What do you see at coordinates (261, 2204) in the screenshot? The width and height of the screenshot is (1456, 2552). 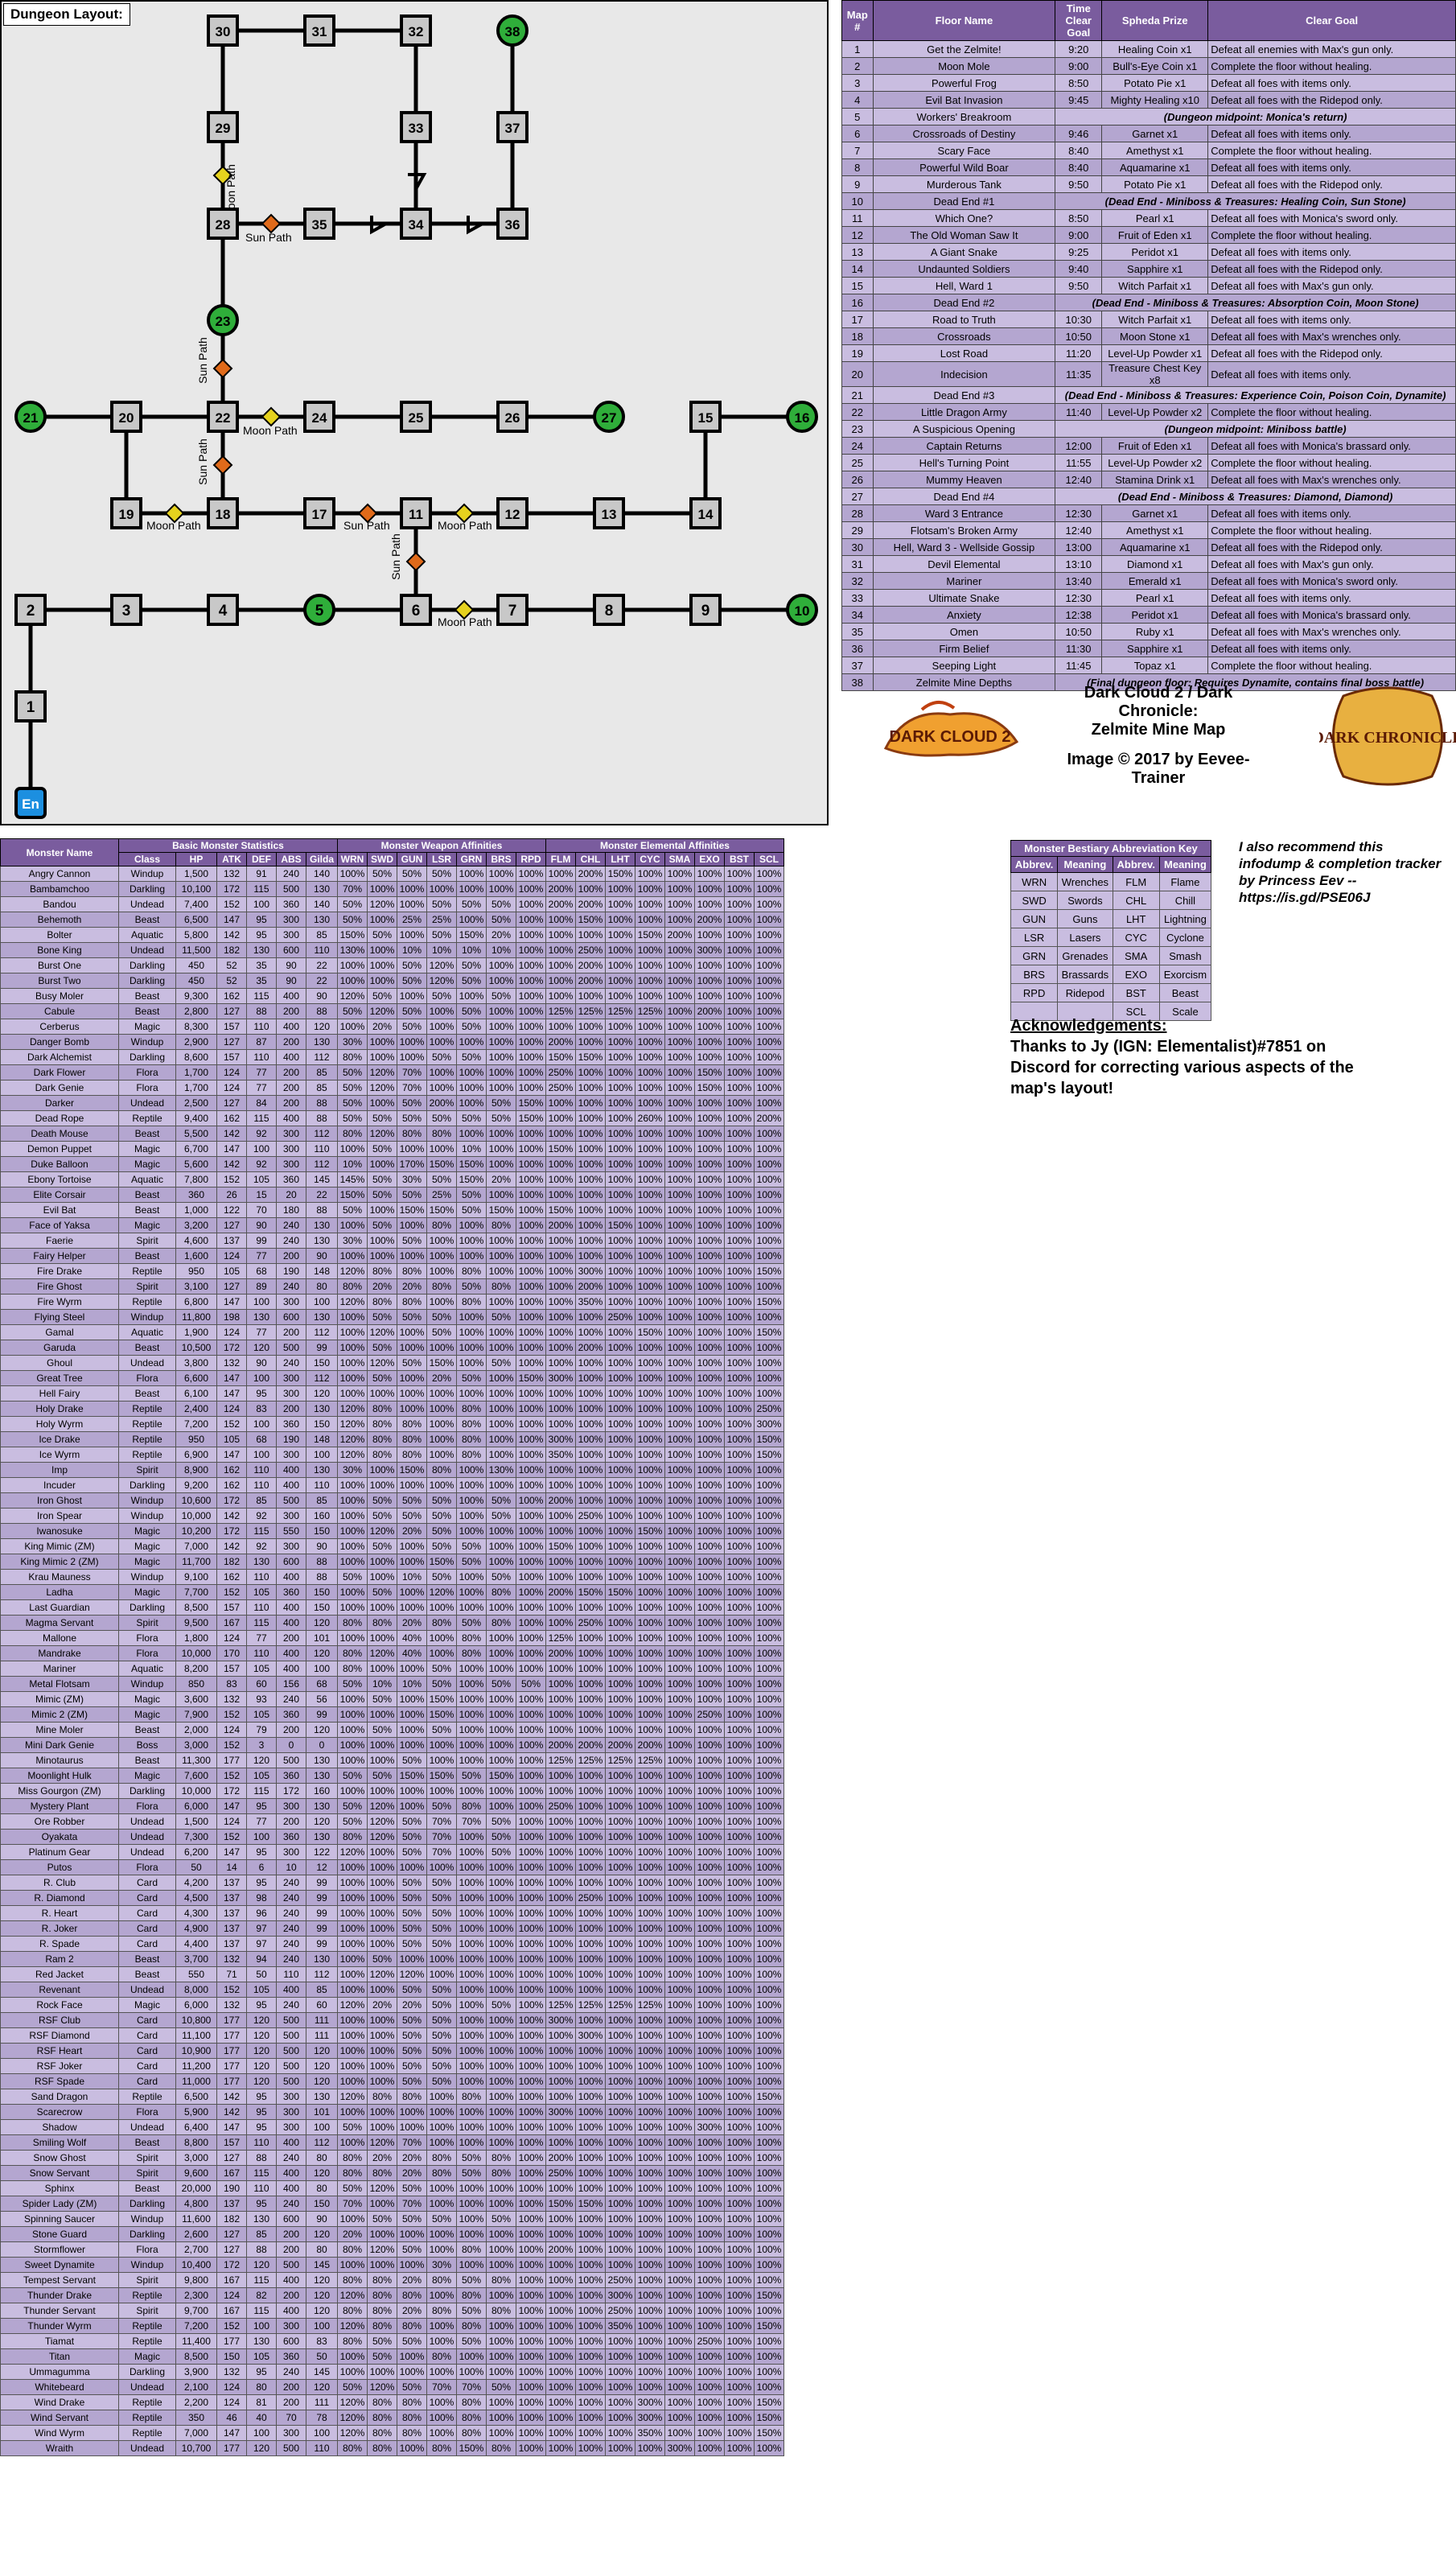 I see `monster-stat: 95` at bounding box center [261, 2204].